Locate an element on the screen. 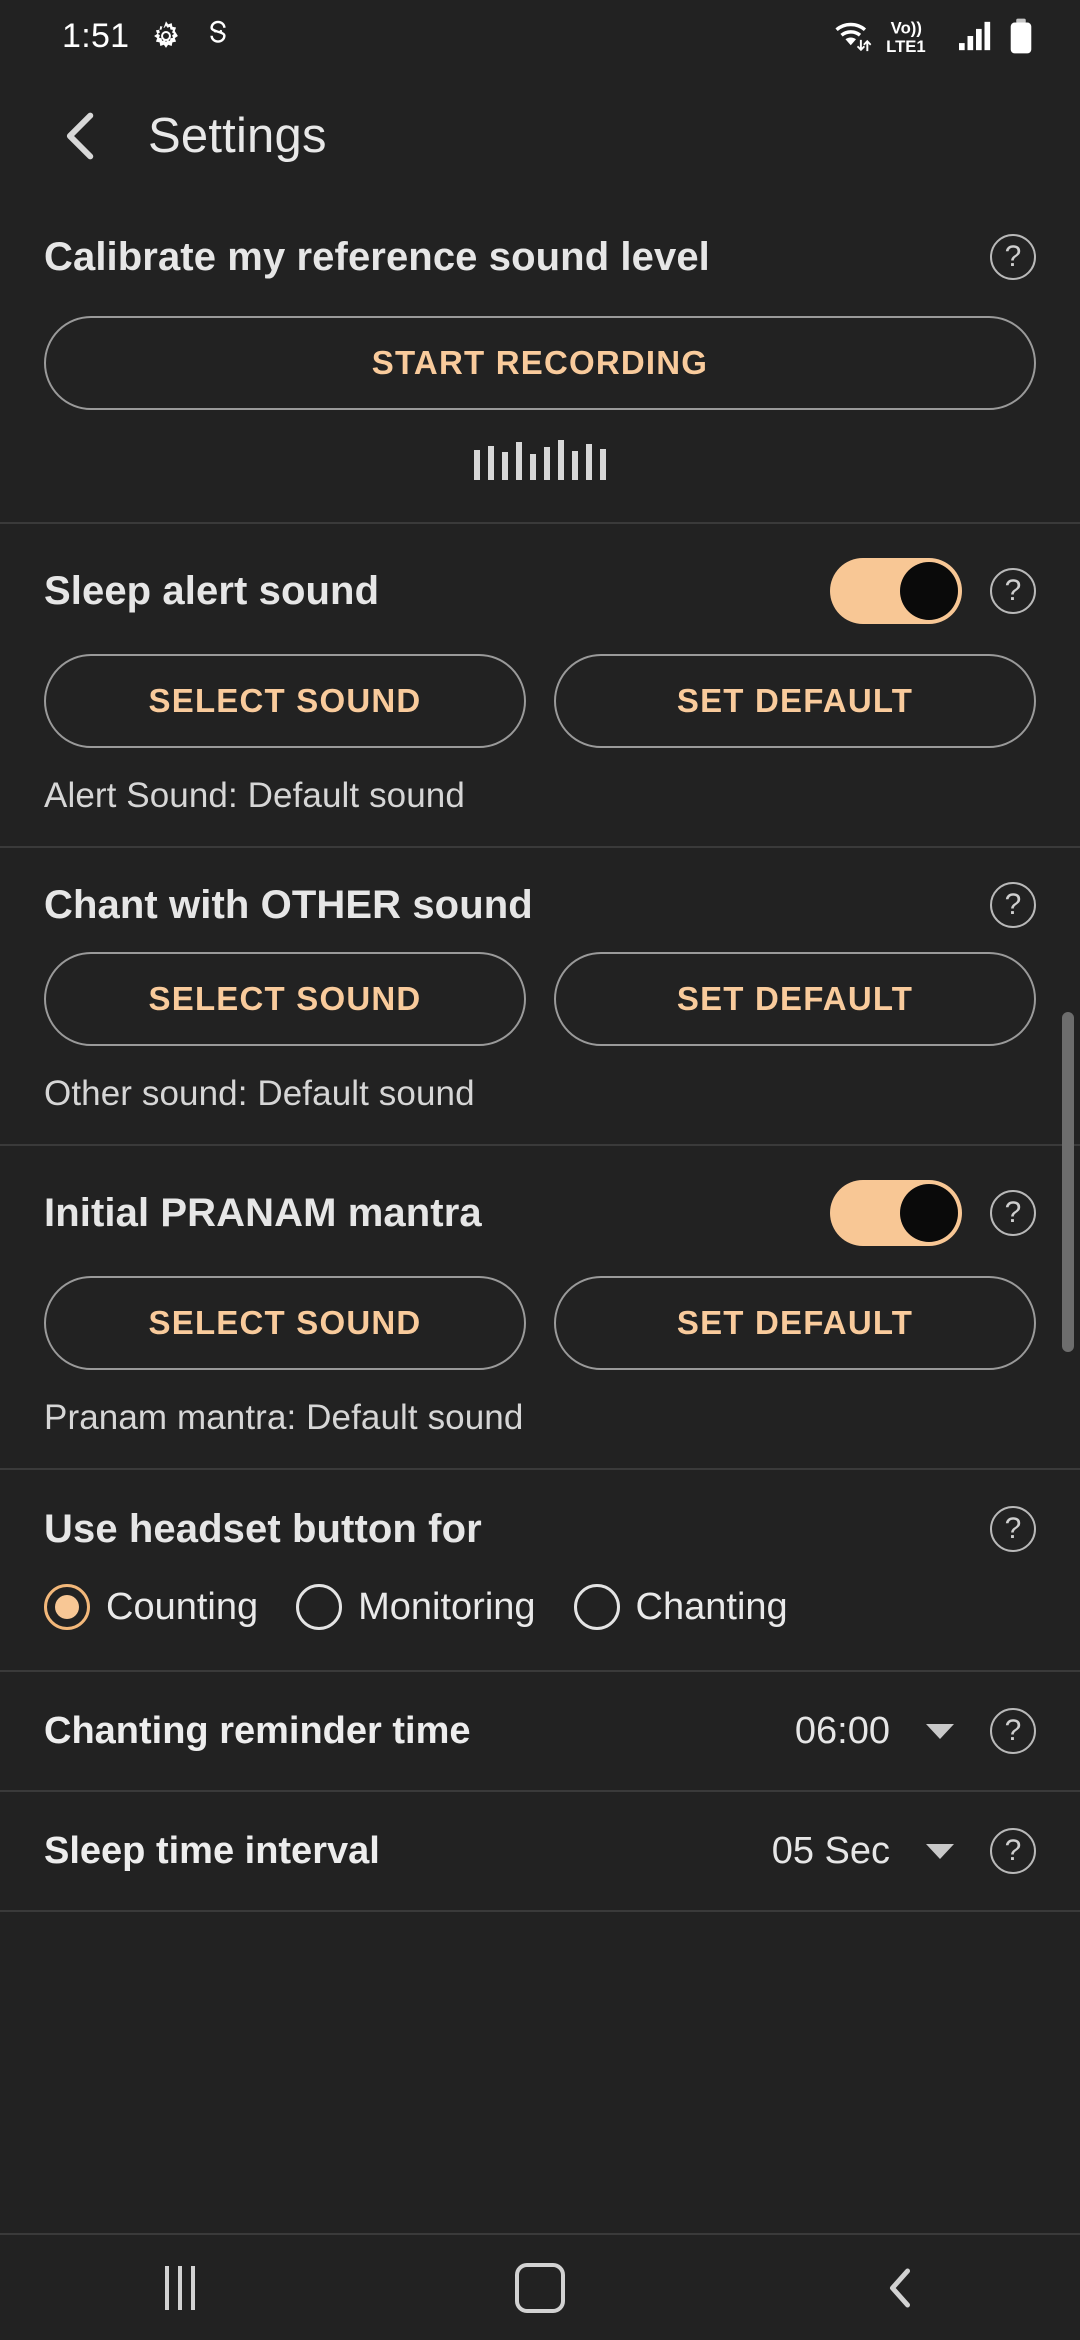 This screenshot has height=2340, width=1080. status-clock: 1:51 is located at coordinates (96, 36).